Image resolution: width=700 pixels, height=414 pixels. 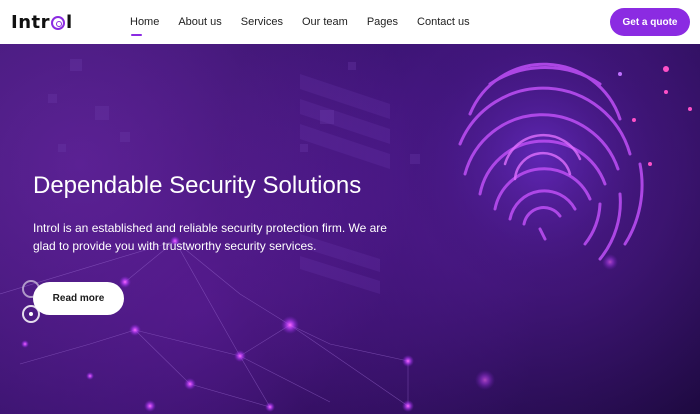 What do you see at coordinates (31, 289) in the screenshot?
I see `slider-dot-icon` at bounding box center [31, 289].